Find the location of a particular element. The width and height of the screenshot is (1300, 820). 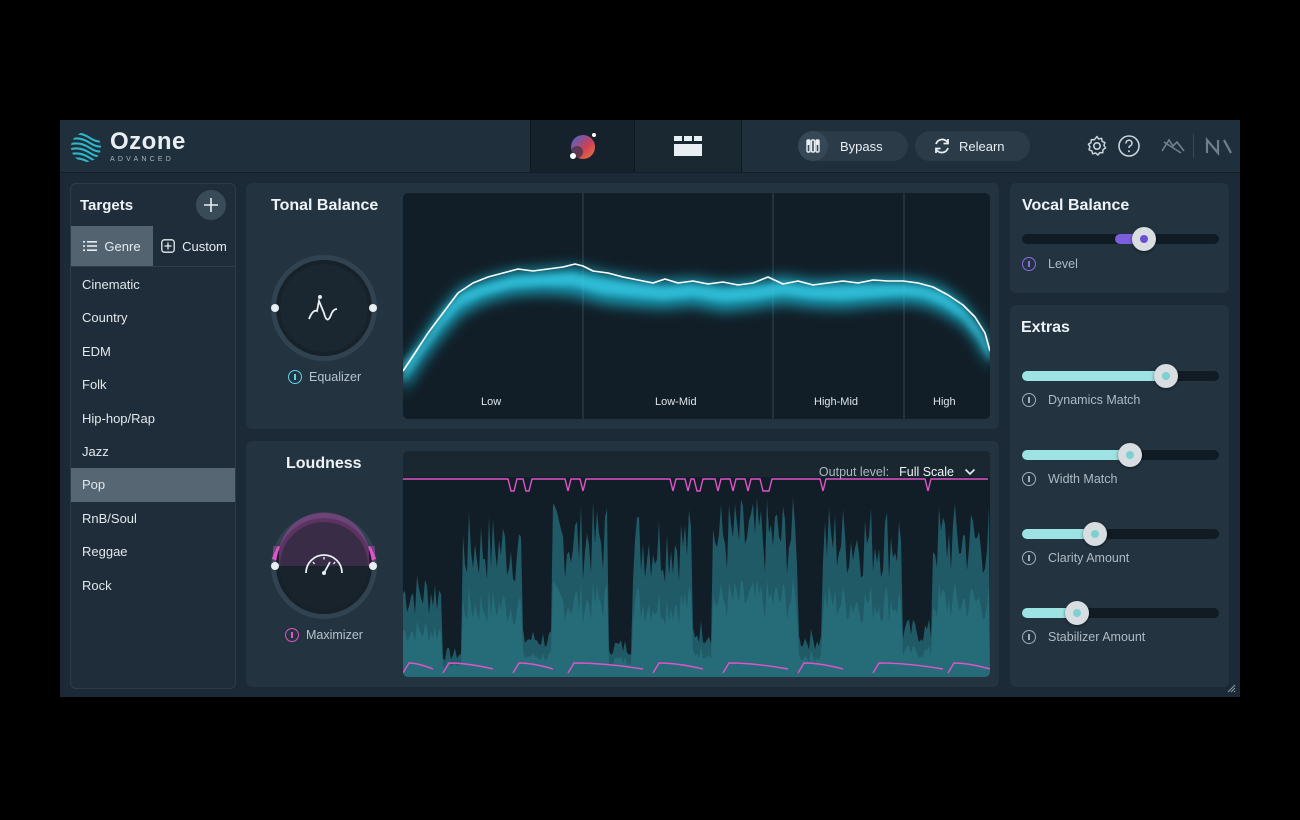

loudness-graph: Output level: Full Scale is located at coordinates (696, 564).